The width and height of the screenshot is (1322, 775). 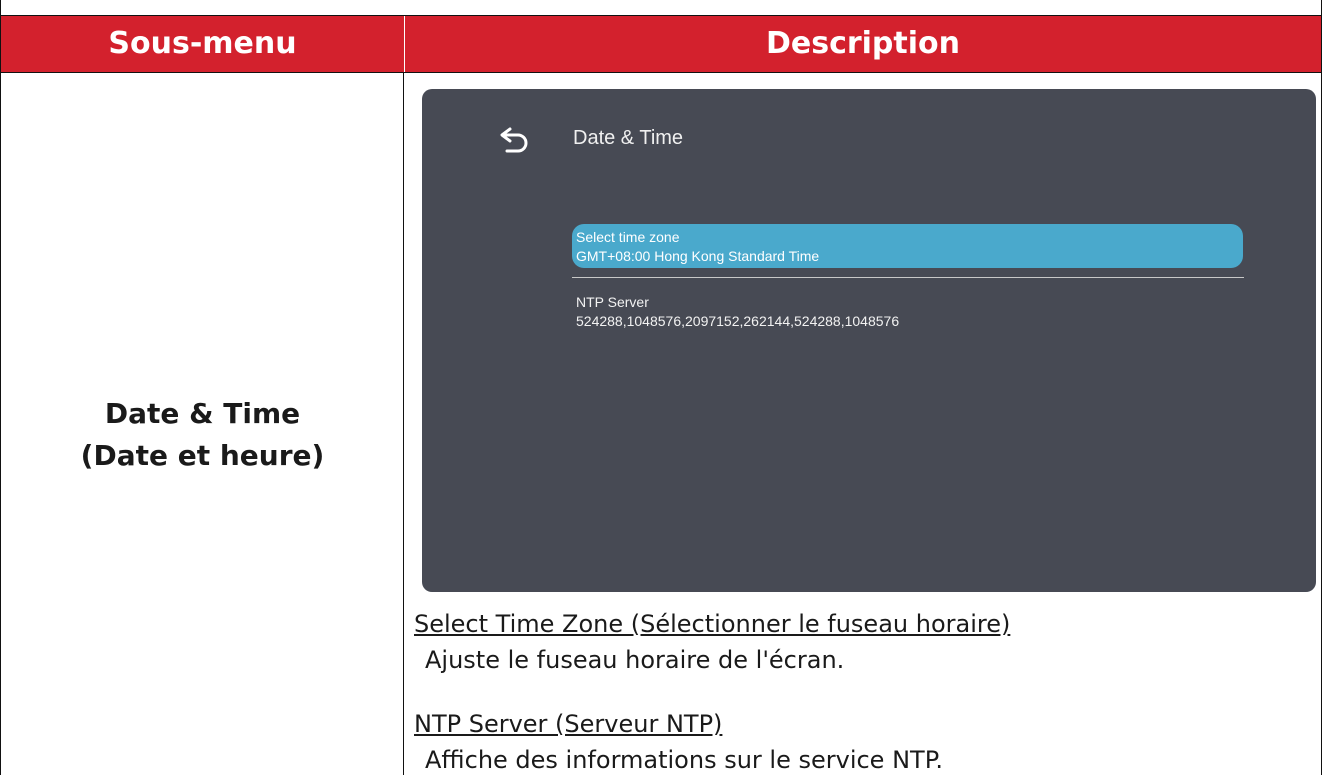 I want to click on description-heading: NTP Server (Serveur NTP), so click(x=568, y=724).